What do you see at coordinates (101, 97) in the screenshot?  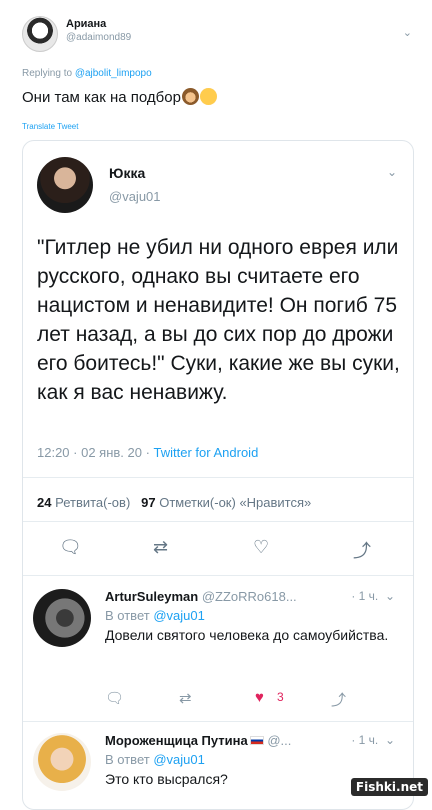 I see `outer-tweet-body: Они там как на подбор` at bounding box center [101, 97].